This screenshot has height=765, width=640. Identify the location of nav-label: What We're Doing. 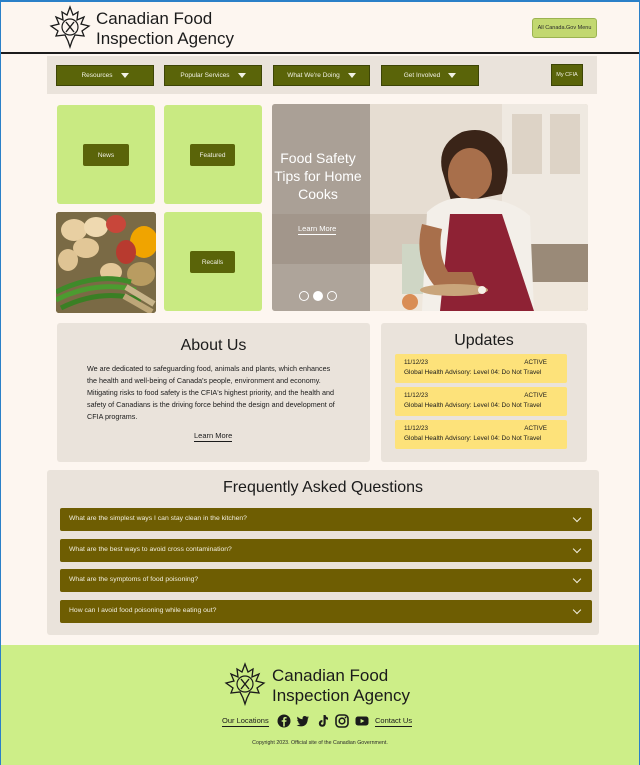
(313, 75).